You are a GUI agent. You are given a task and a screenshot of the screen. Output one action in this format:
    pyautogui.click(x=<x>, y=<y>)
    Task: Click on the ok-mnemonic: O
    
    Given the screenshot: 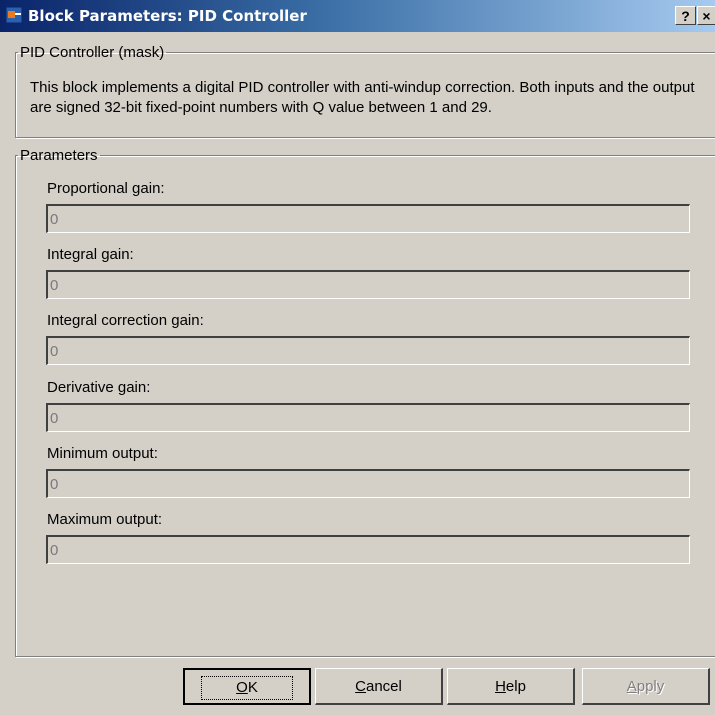 What is the action you would take?
    pyautogui.click(x=242, y=687)
    